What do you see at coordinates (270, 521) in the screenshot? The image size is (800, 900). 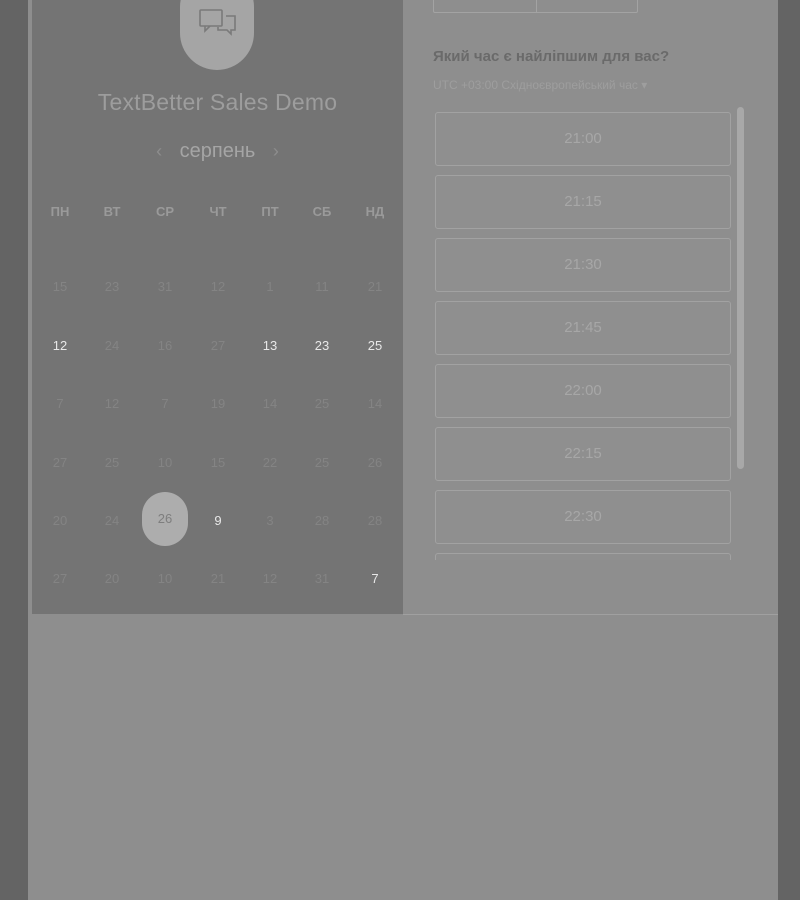 I see `calendar-day: 3` at bounding box center [270, 521].